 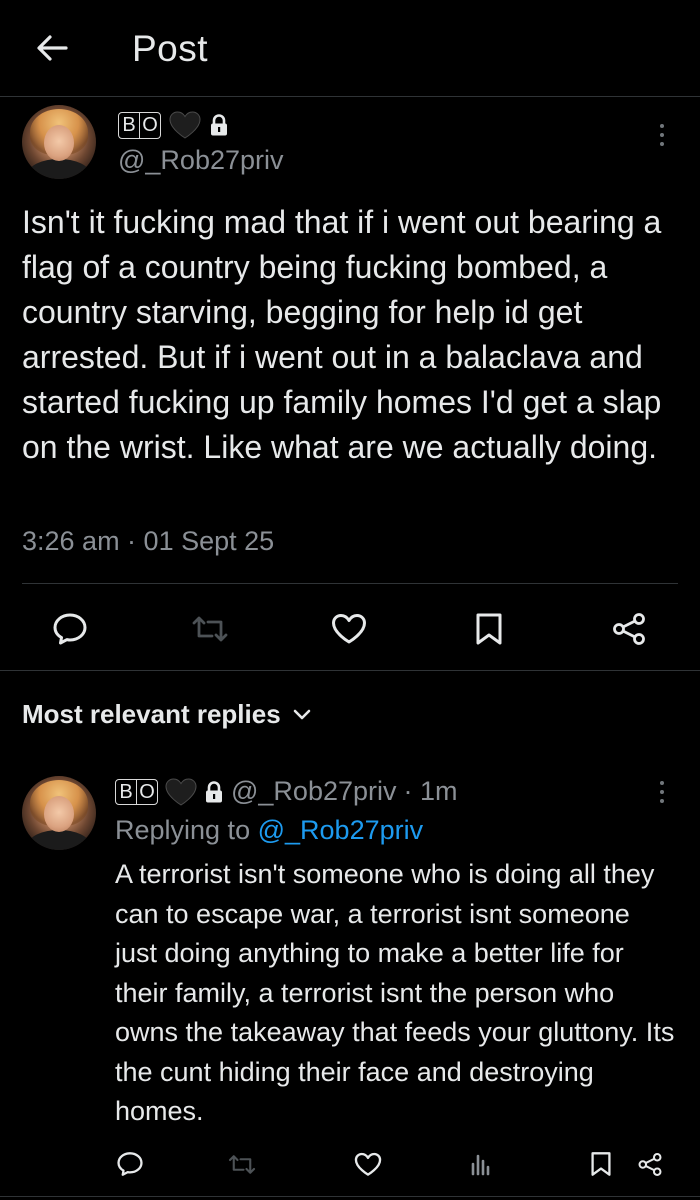 I want to click on reply-like-button, so click(x=368, y=1164).